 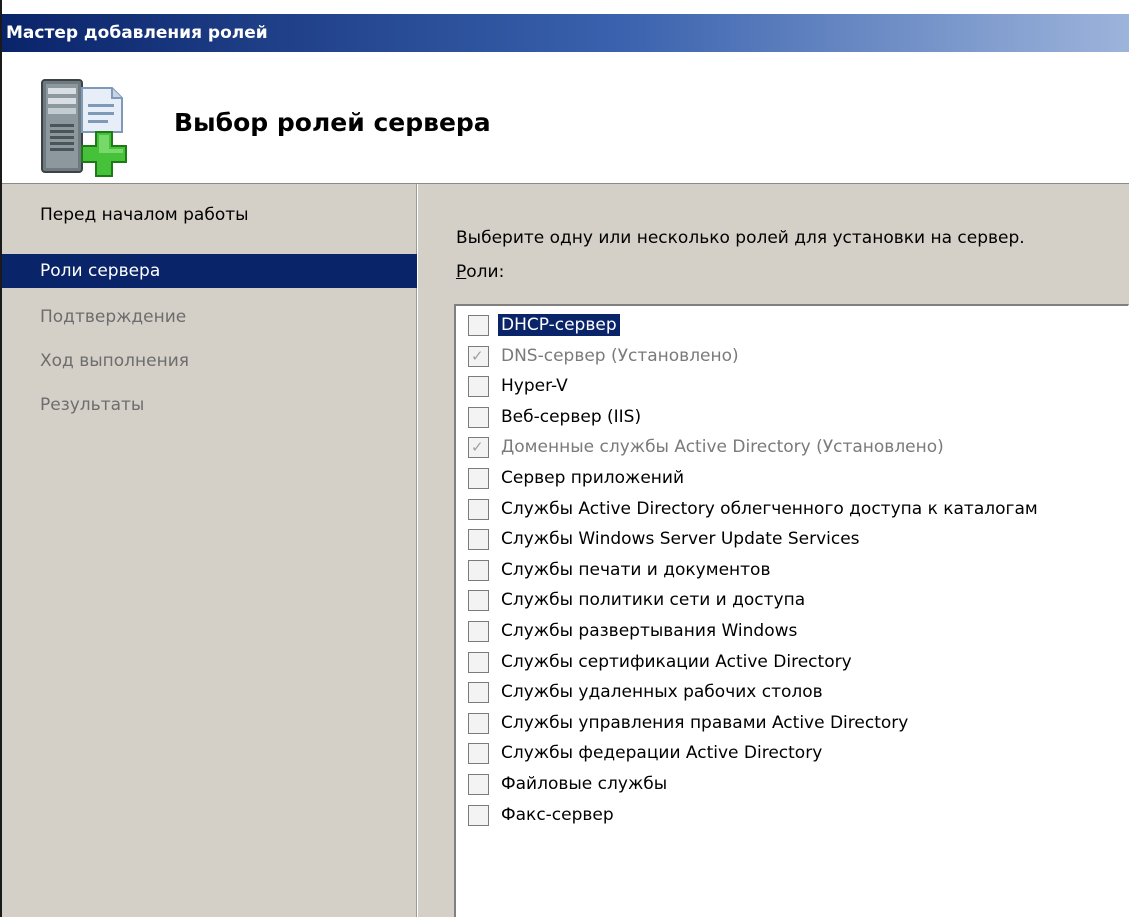 I want to click on role-list-item: Службы политики сети и доступа, so click(x=794, y=602).